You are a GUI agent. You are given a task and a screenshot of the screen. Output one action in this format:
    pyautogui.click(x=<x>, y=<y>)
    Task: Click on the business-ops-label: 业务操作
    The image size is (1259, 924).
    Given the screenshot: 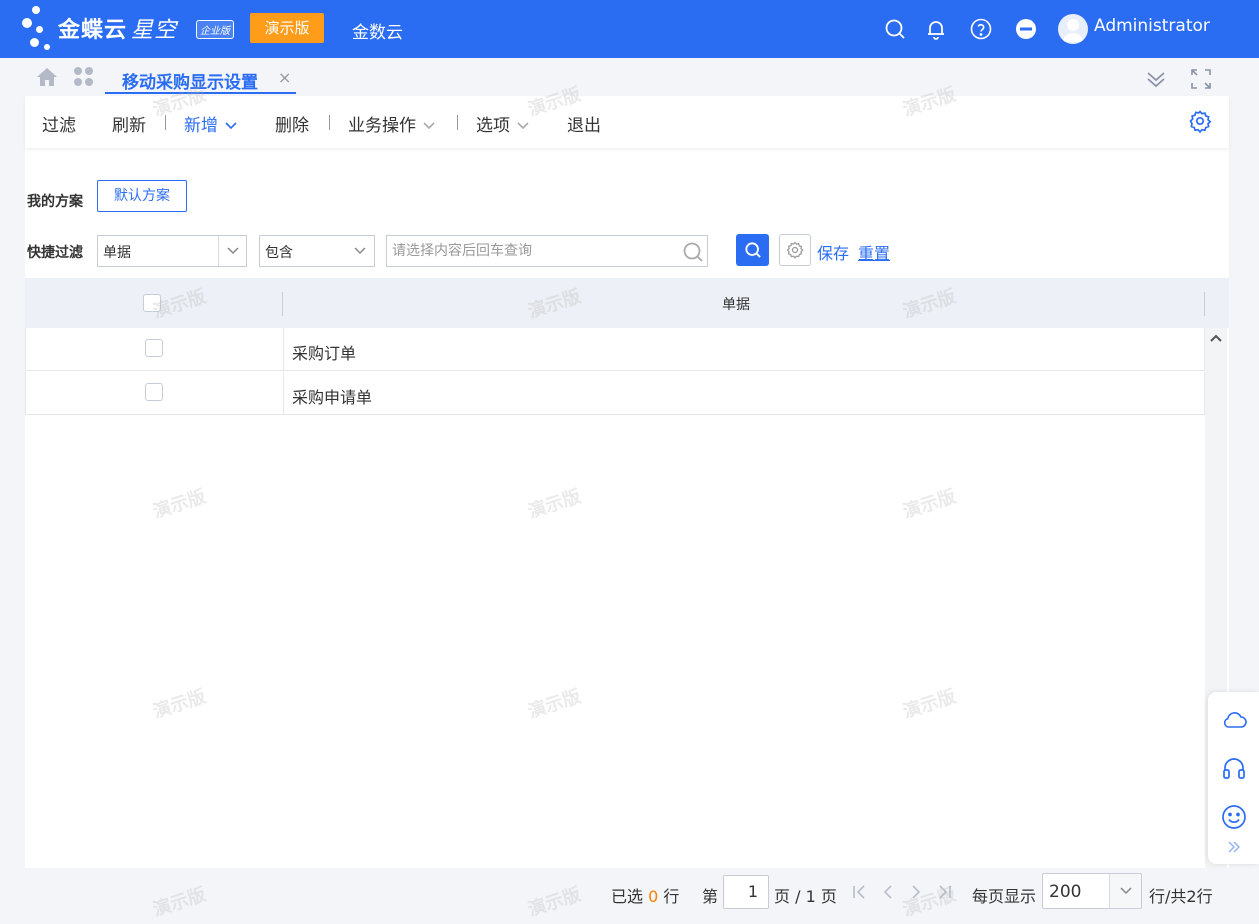 What is the action you would take?
    pyautogui.click(x=382, y=126)
    